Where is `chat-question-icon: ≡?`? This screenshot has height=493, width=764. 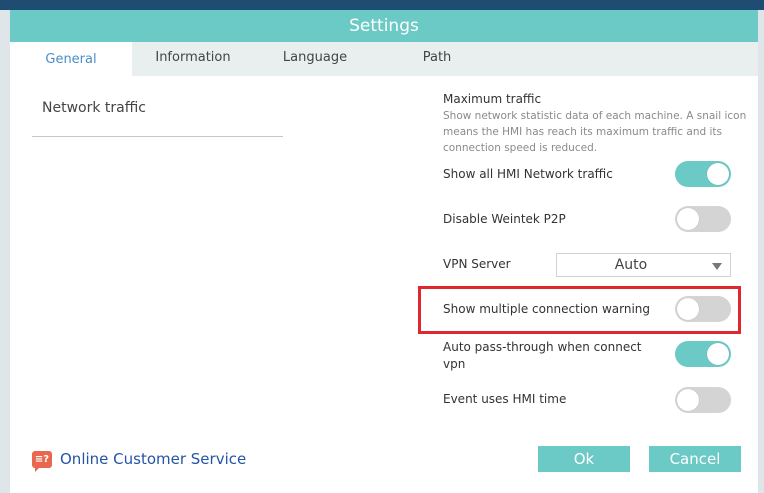 chat-question-icon: ≡? is located at coordinates (42, 461).